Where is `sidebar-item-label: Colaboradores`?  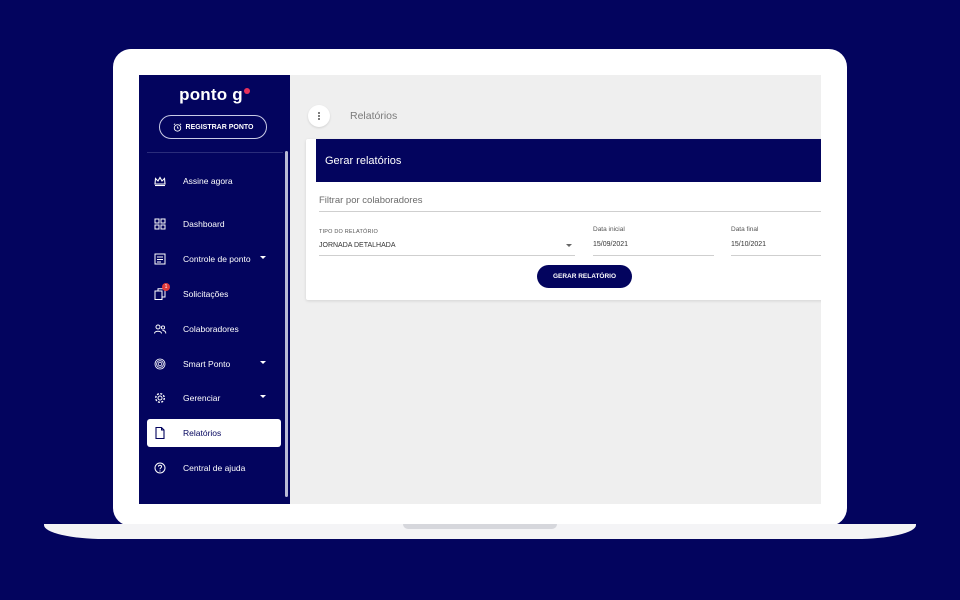
sidebar-item-label: Colaboradores is located at coordinates (211, 329).